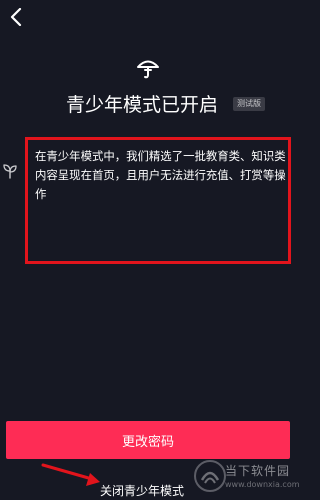  I want to click on watermark-subtext: www.downxia.com, so click(262, 484).